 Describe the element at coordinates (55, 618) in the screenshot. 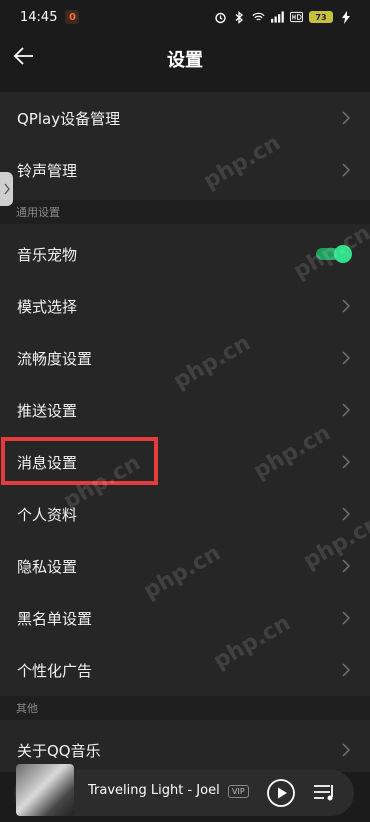

I see `row-label: 黑名单设置` at that location.